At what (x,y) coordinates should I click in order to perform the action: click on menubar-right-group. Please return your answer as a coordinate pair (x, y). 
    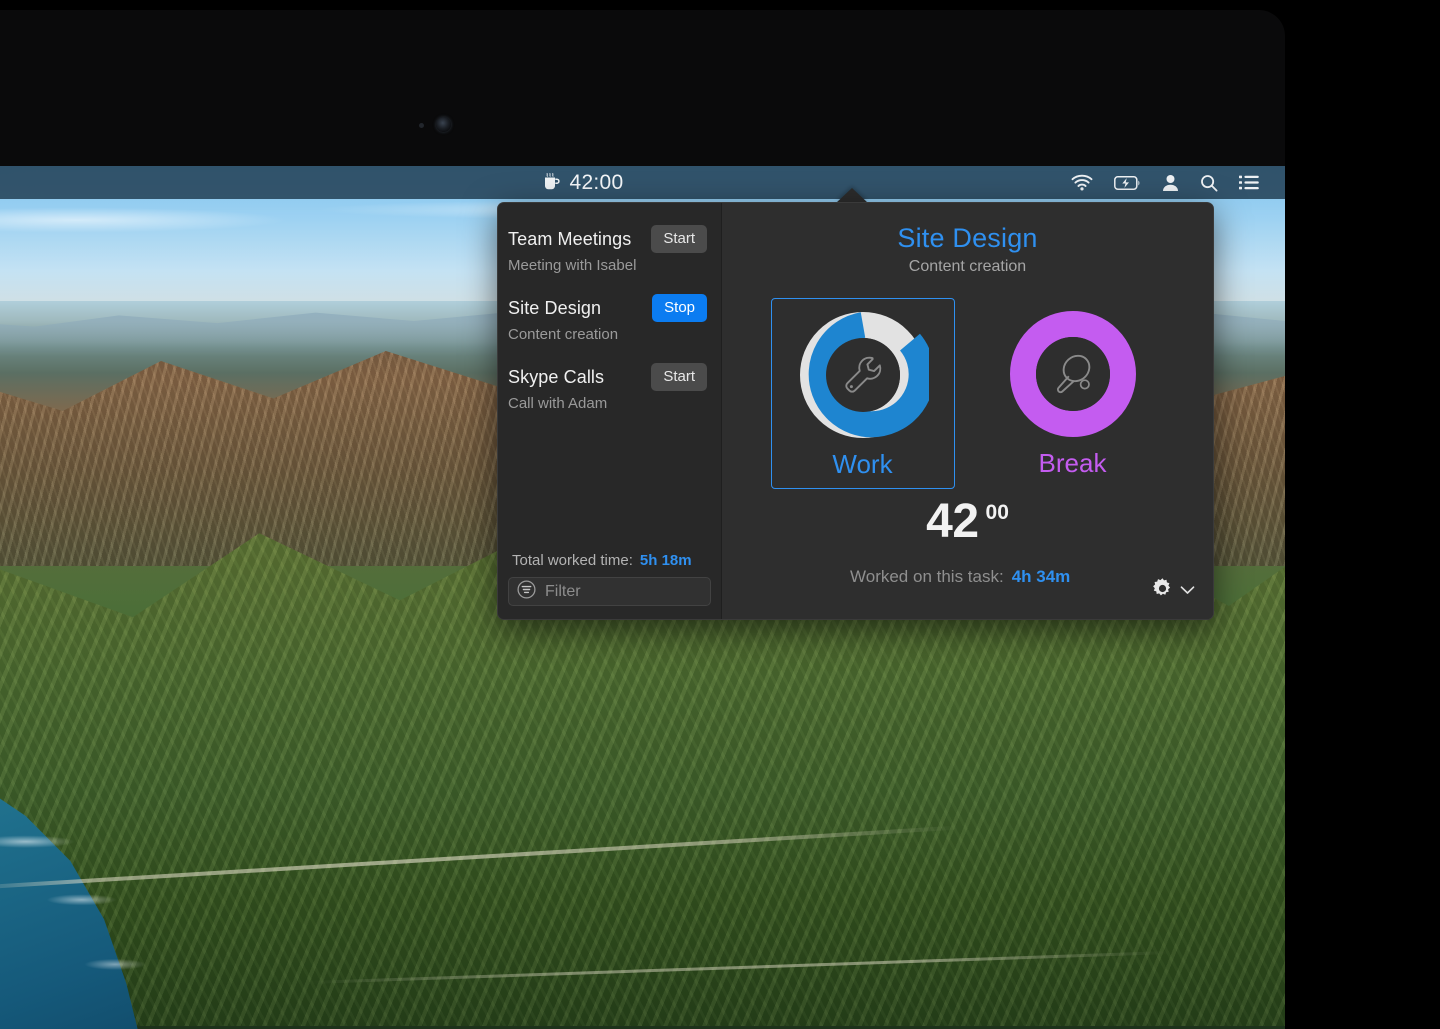
    Looking at the image, I should click on (1165, 182).